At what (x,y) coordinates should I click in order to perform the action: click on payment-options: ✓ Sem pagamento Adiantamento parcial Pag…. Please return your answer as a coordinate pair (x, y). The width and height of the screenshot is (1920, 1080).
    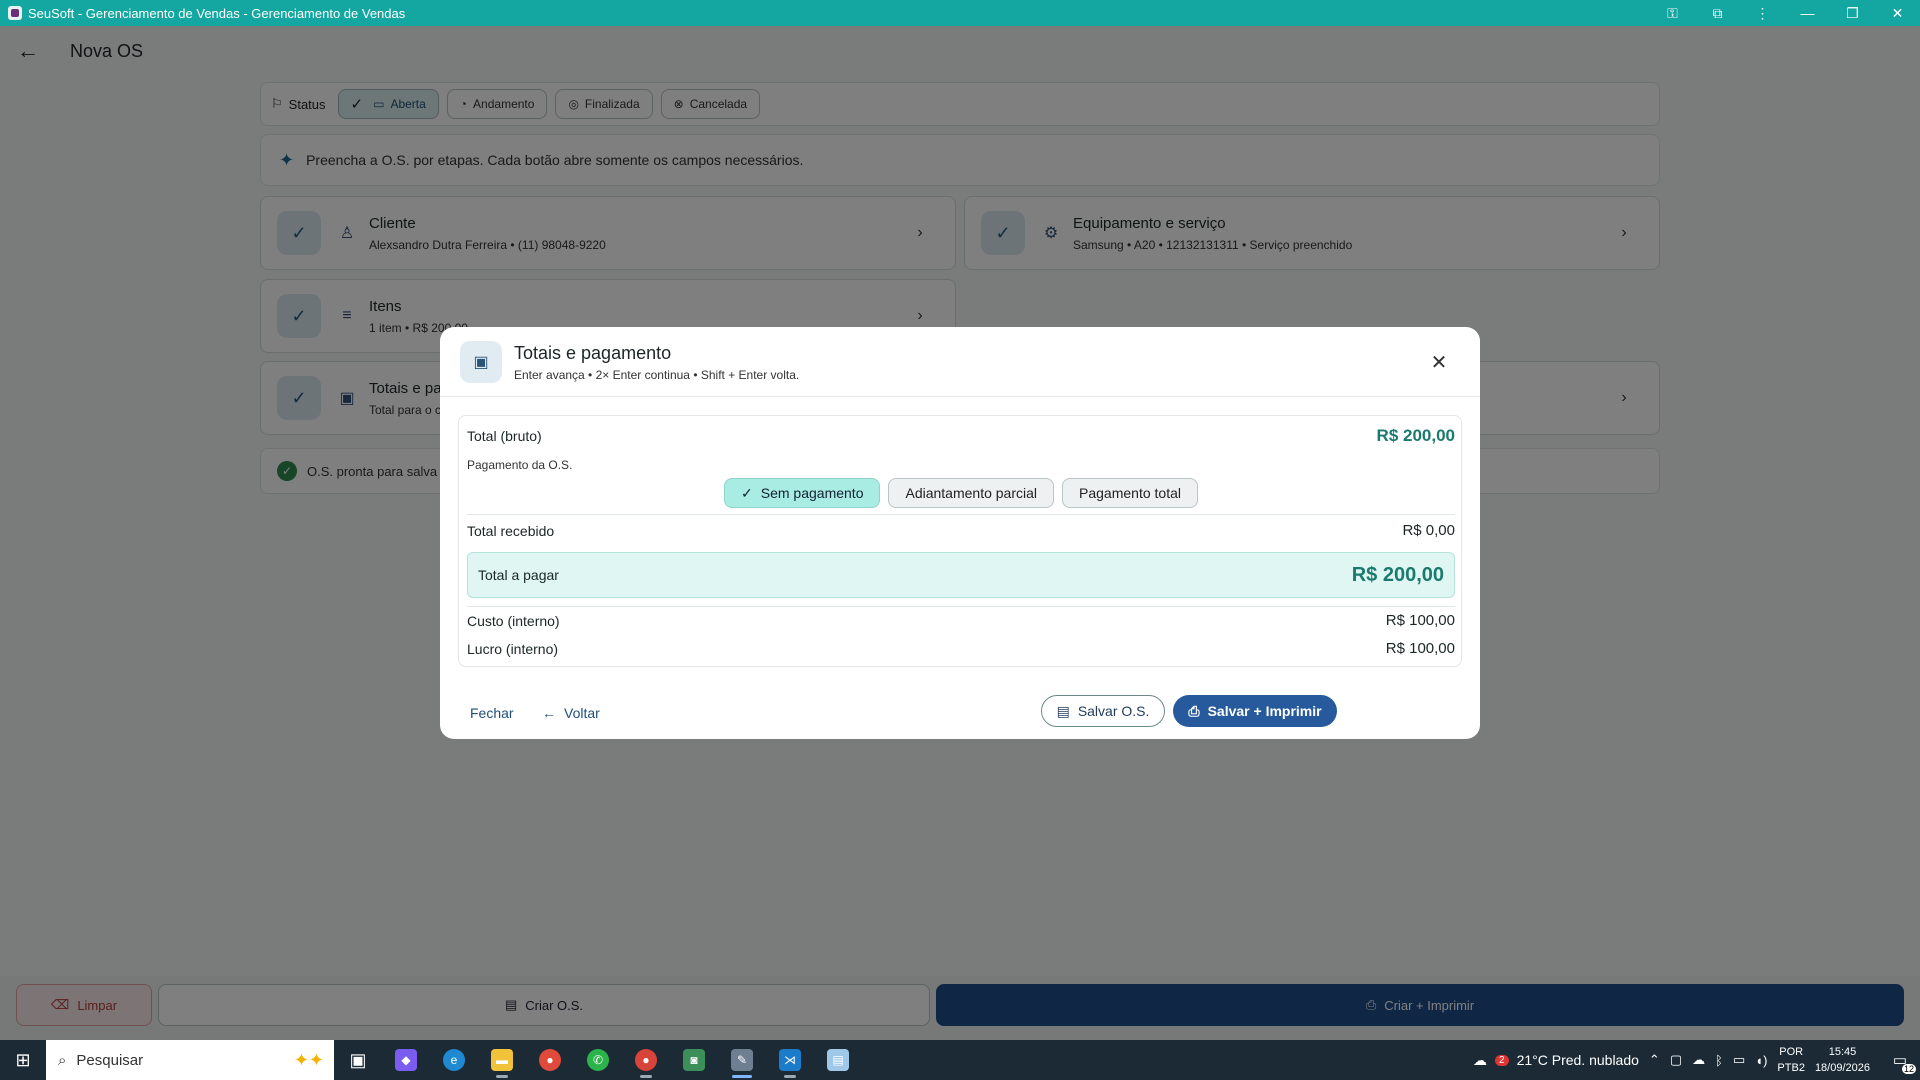
    Looking at the image, I should click on (961, 493).